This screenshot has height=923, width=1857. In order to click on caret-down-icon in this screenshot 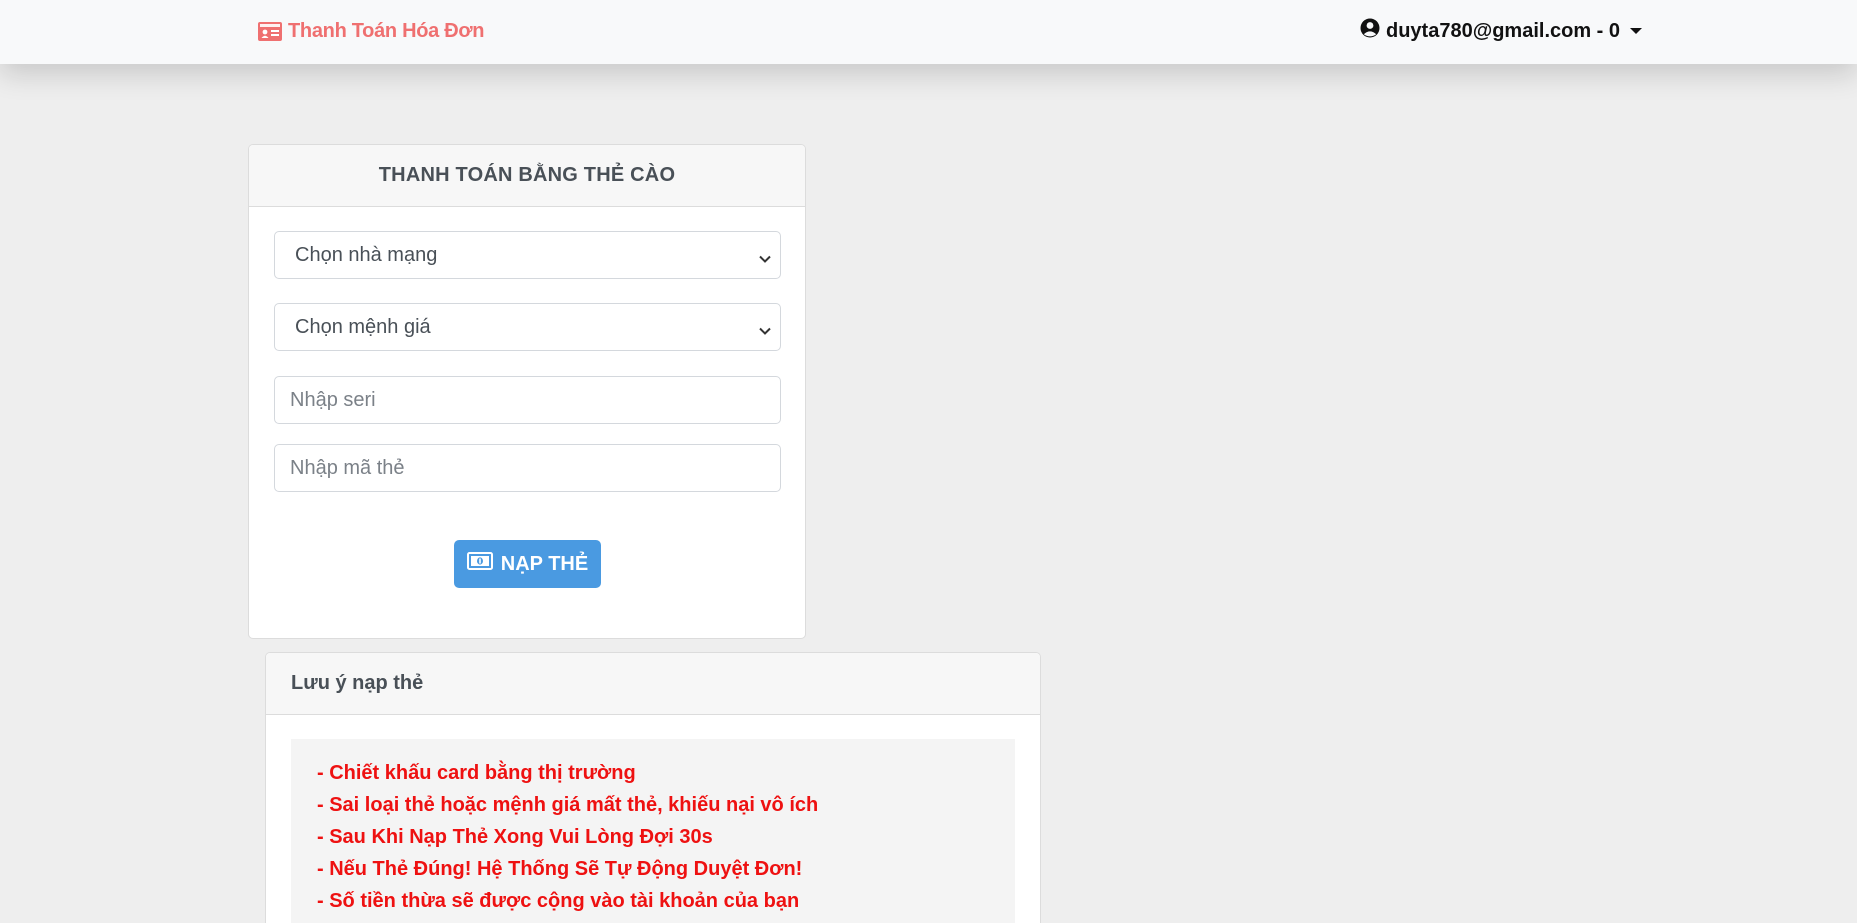, I will do `click(1636, 31)`.